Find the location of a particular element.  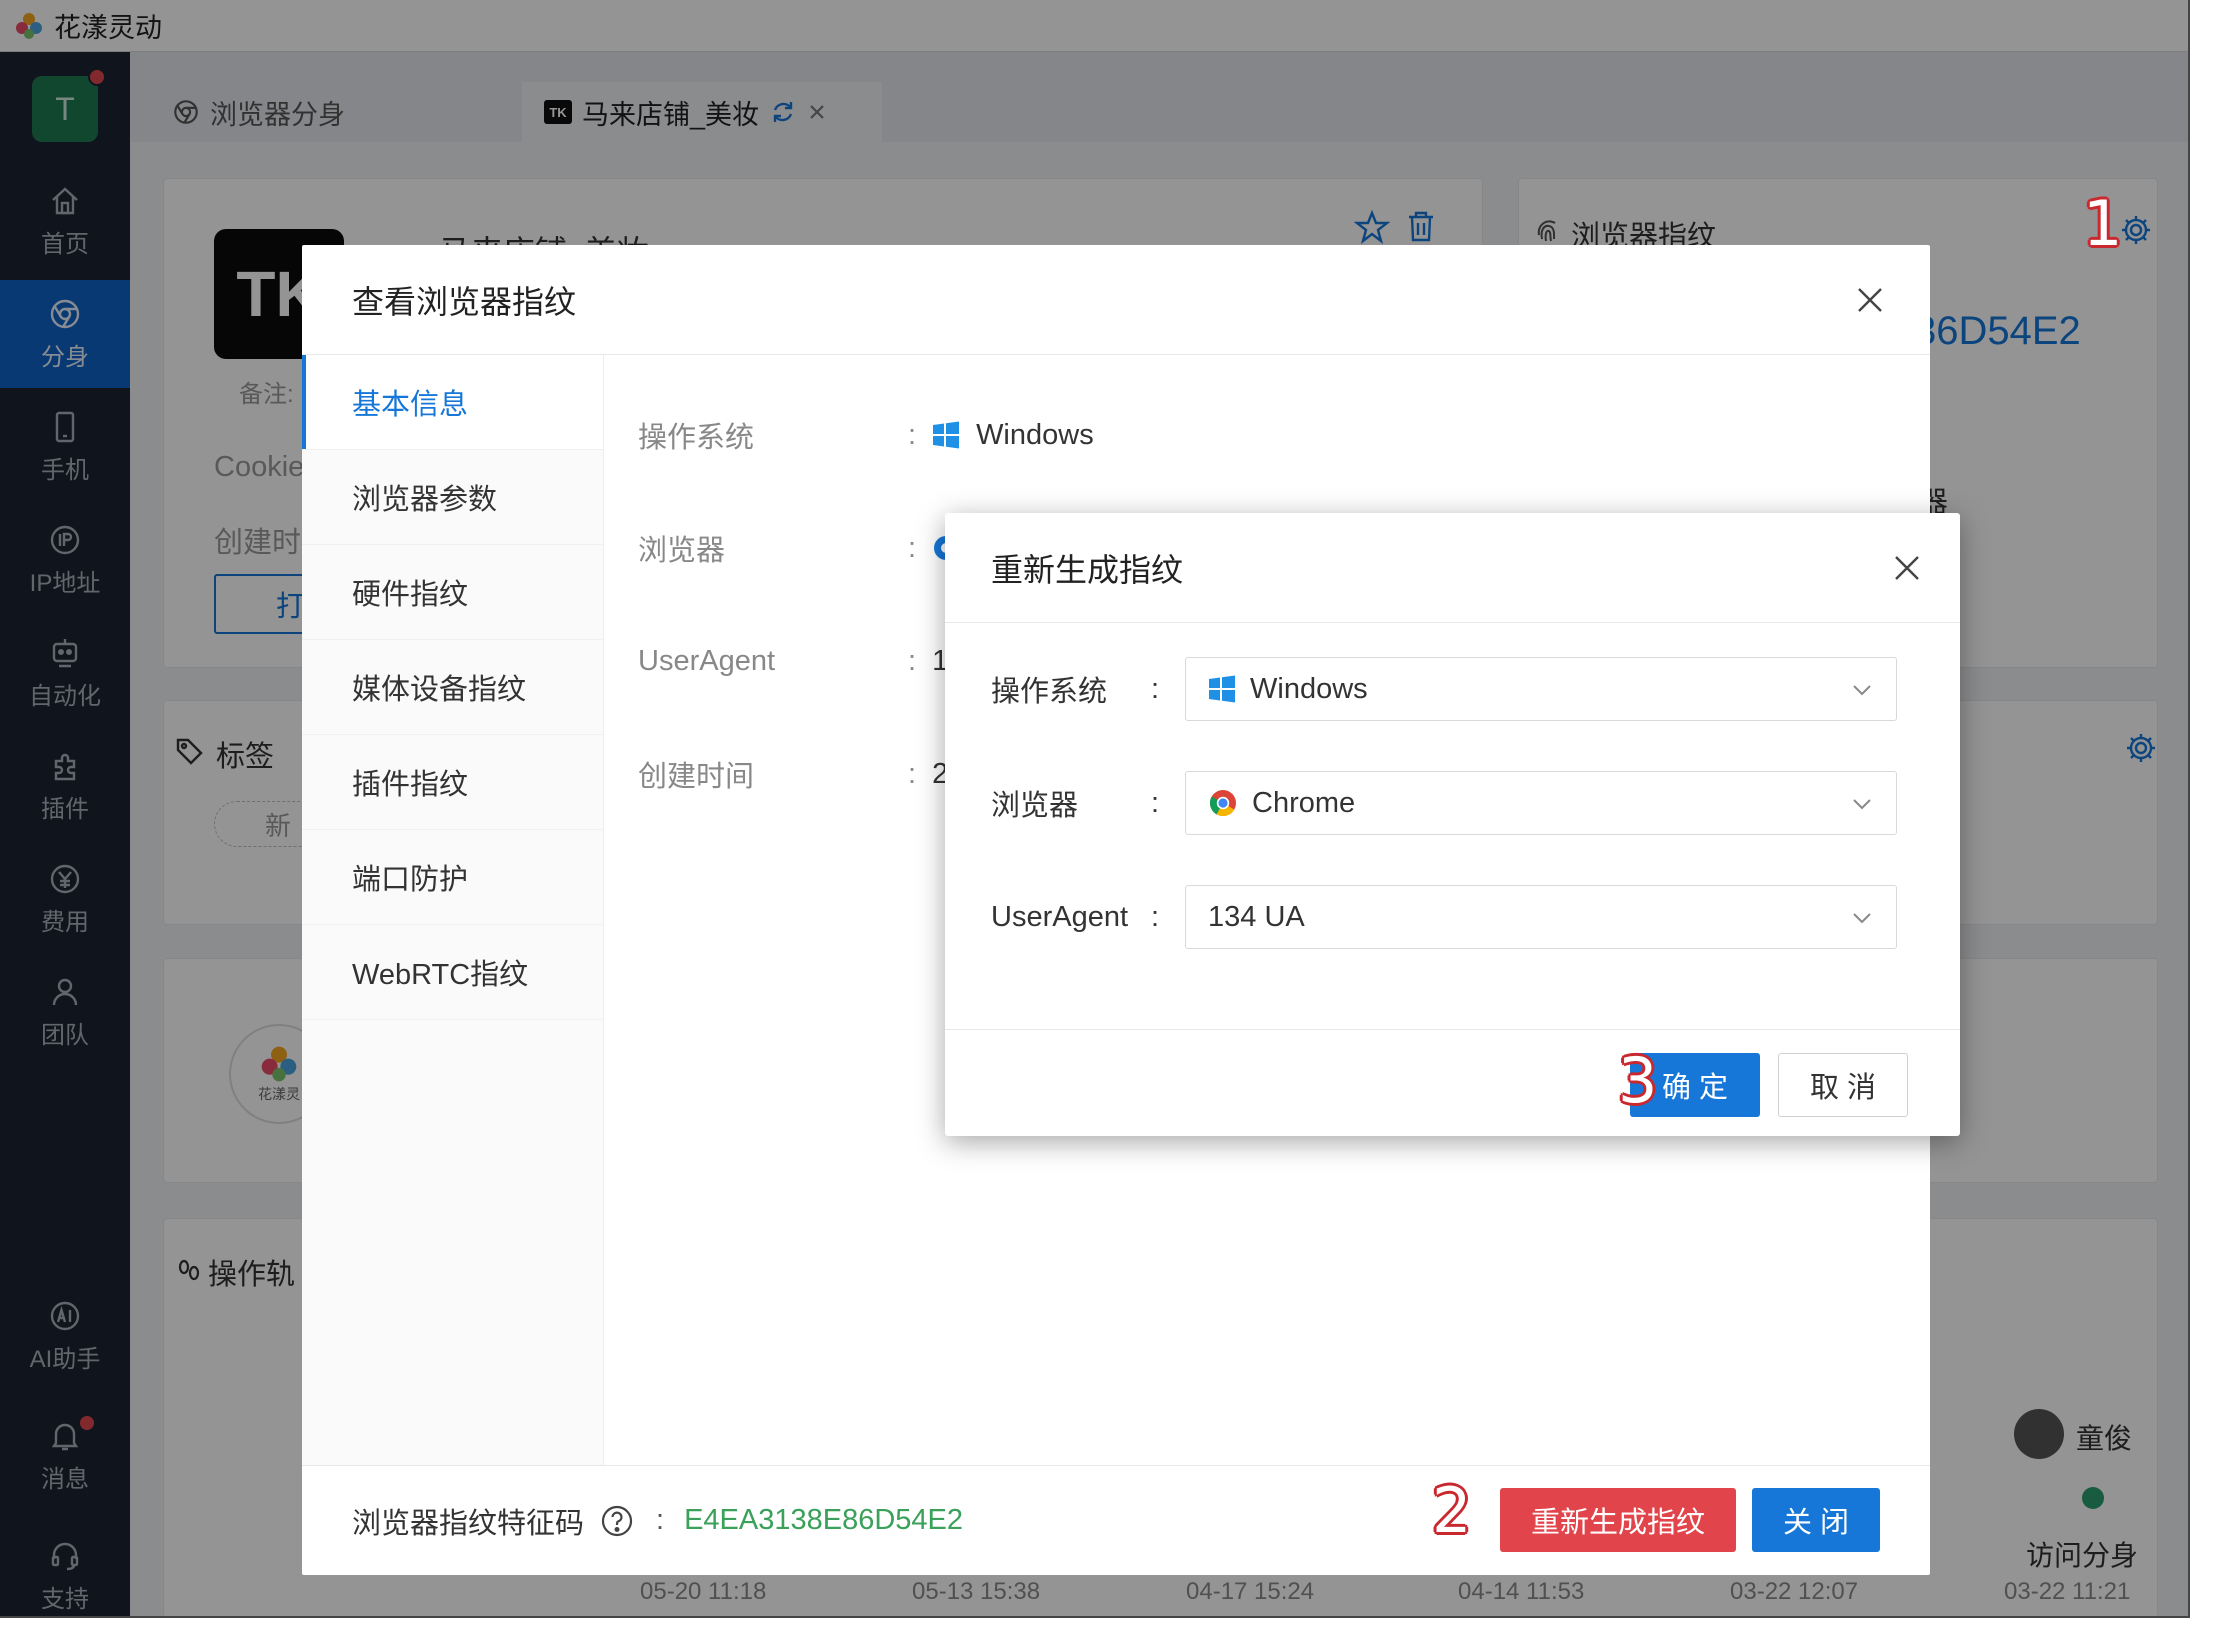

browser-select: Chrome is located at coordinates (1541, 803).